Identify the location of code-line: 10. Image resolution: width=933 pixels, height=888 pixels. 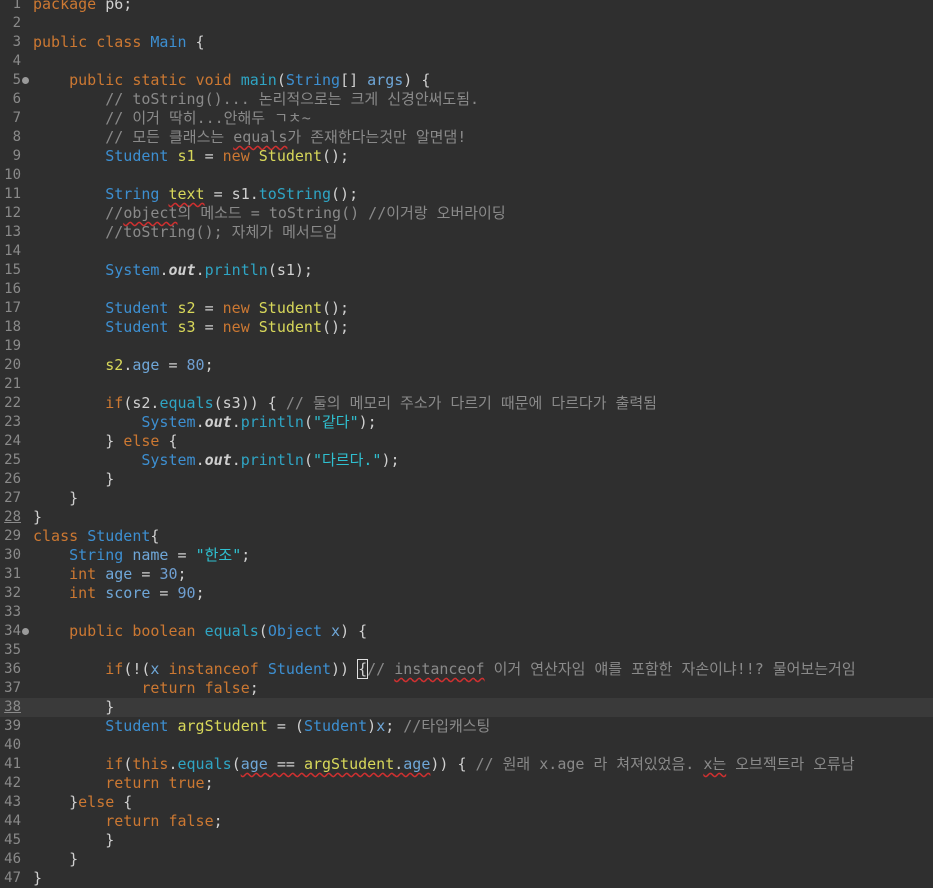
(466, 175).